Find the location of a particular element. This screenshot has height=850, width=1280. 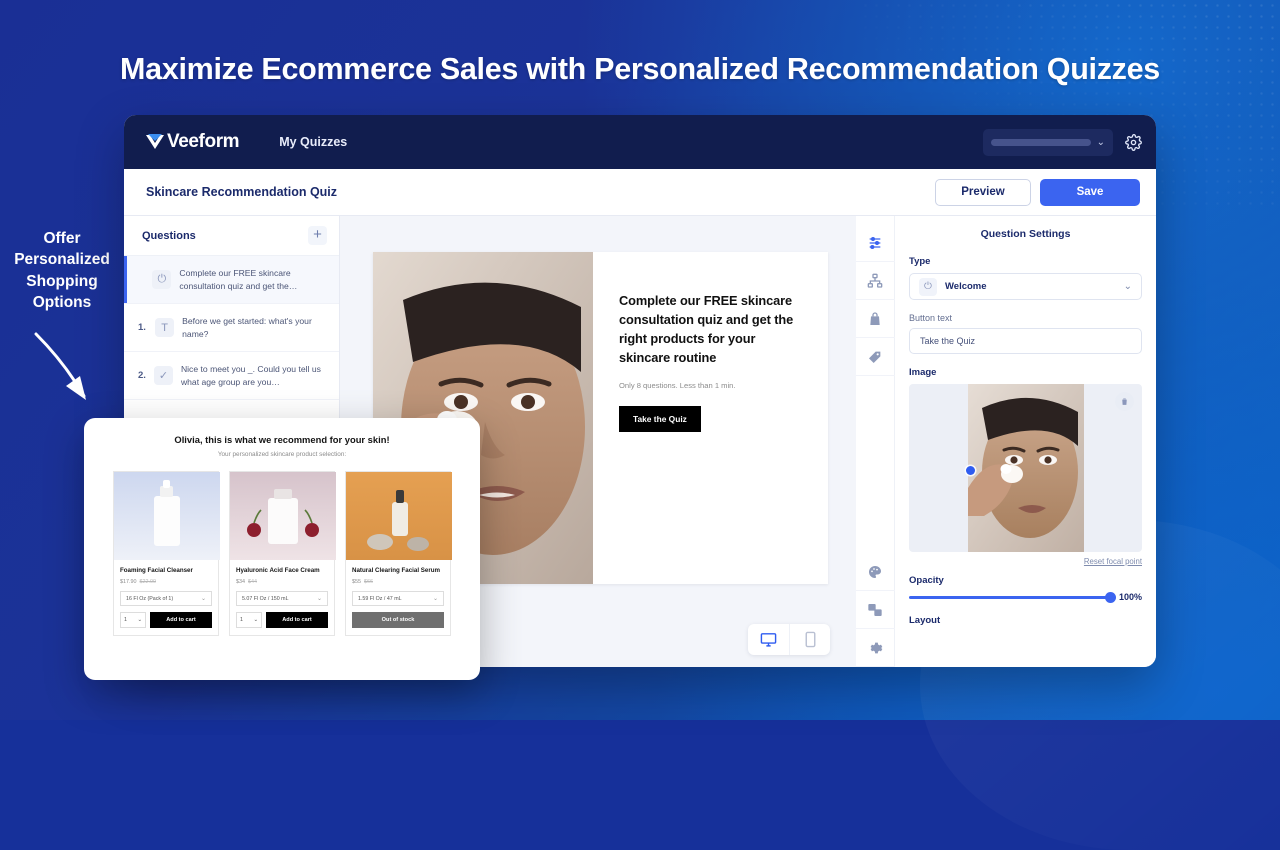

image-thumbnail is located at coordinates (1025, 468).